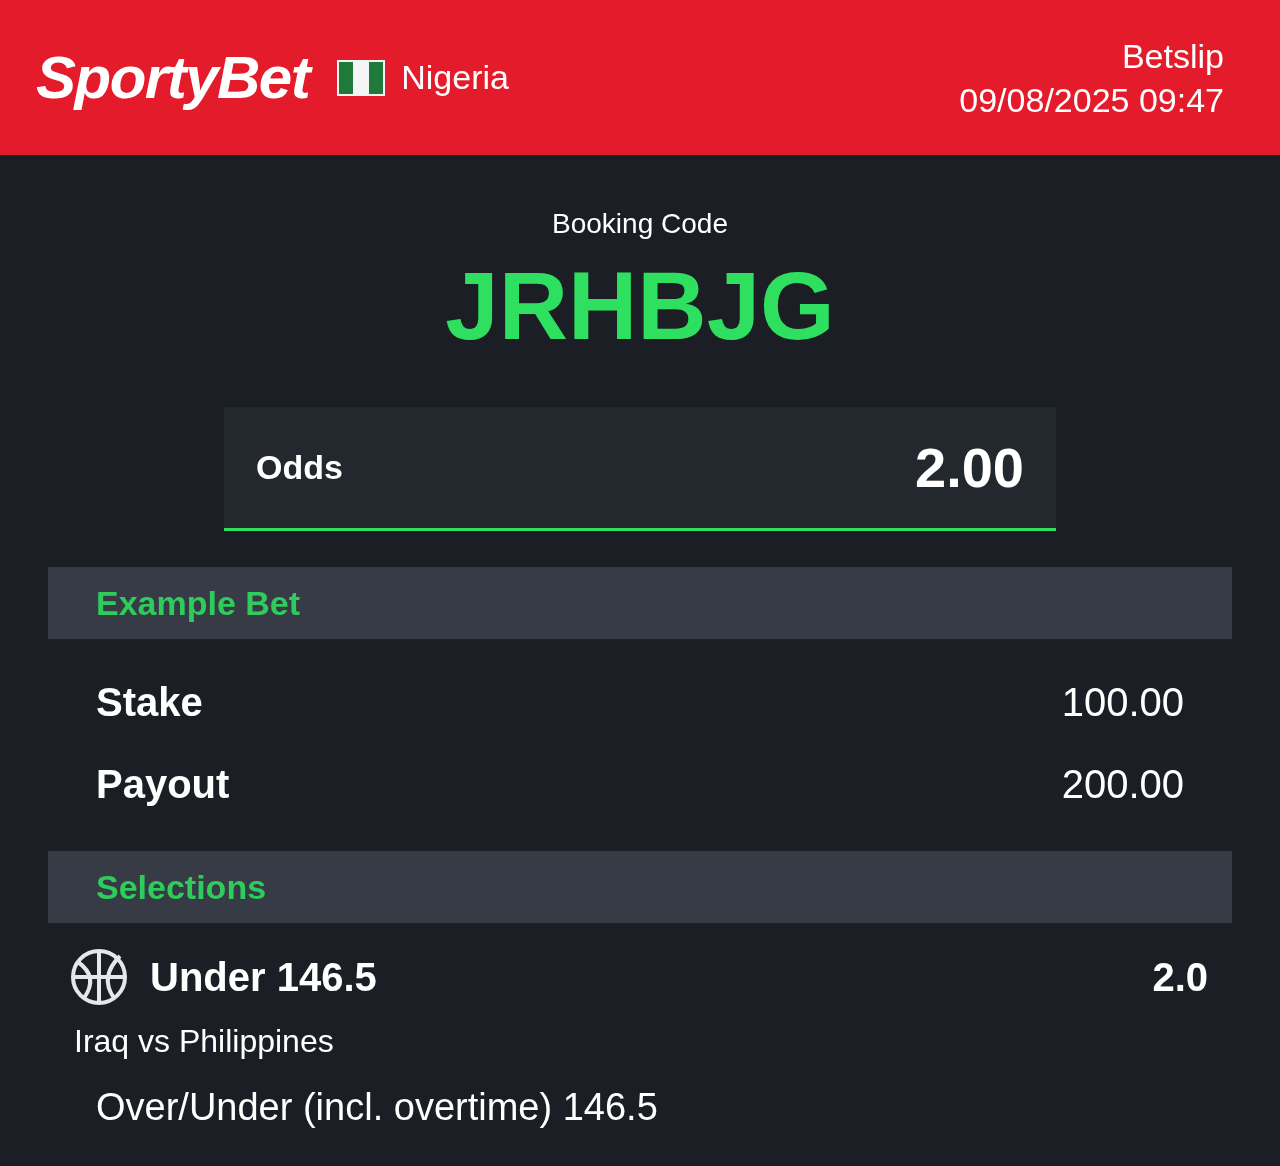 The height and width of the screenshot is (1166, 1280). Describe the element at coordinates (455, 77) in the screenshot. I see `country-label: Nigeria` at that location.